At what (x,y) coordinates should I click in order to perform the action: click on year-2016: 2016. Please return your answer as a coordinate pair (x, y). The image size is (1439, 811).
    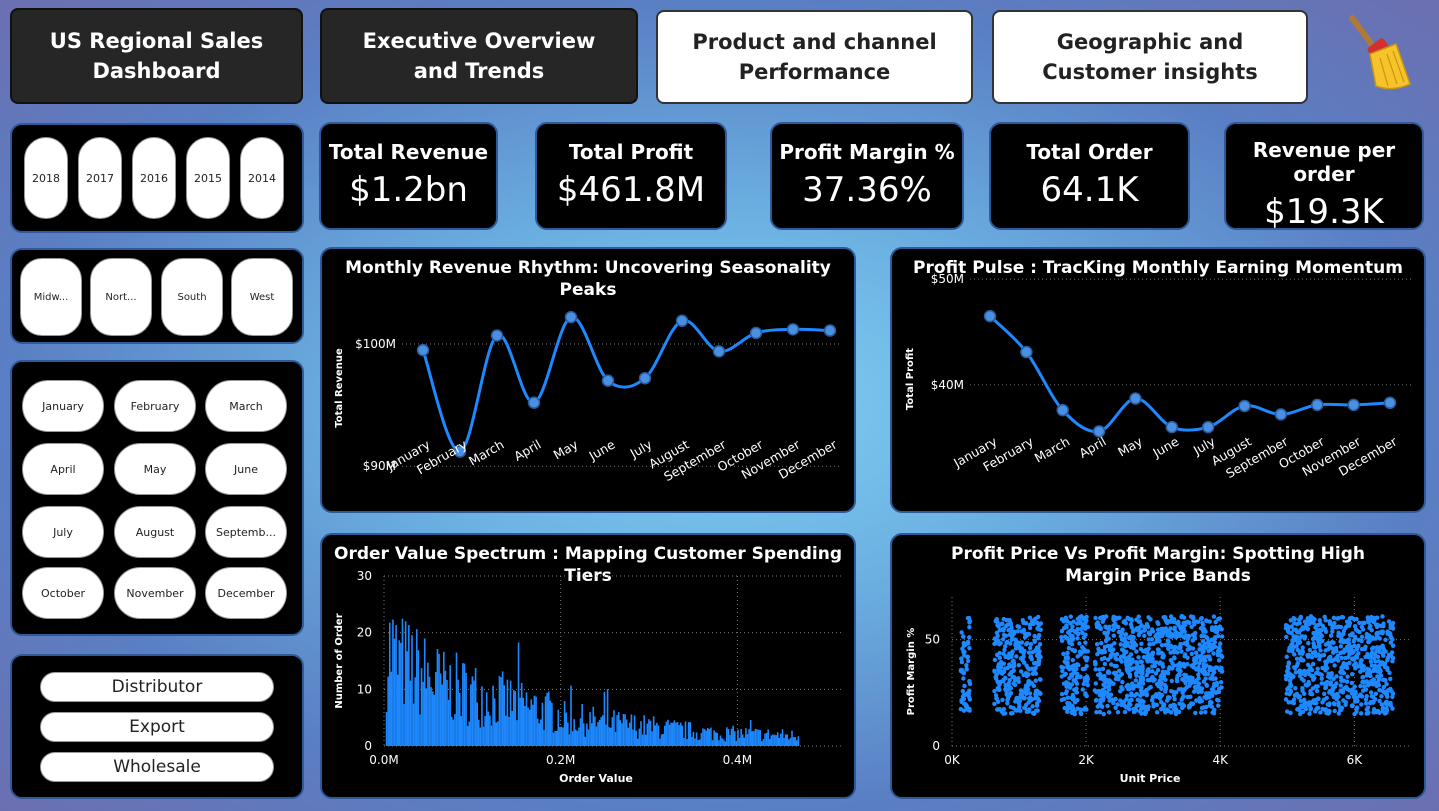
    Looking at the image, I should click on (154, 178).